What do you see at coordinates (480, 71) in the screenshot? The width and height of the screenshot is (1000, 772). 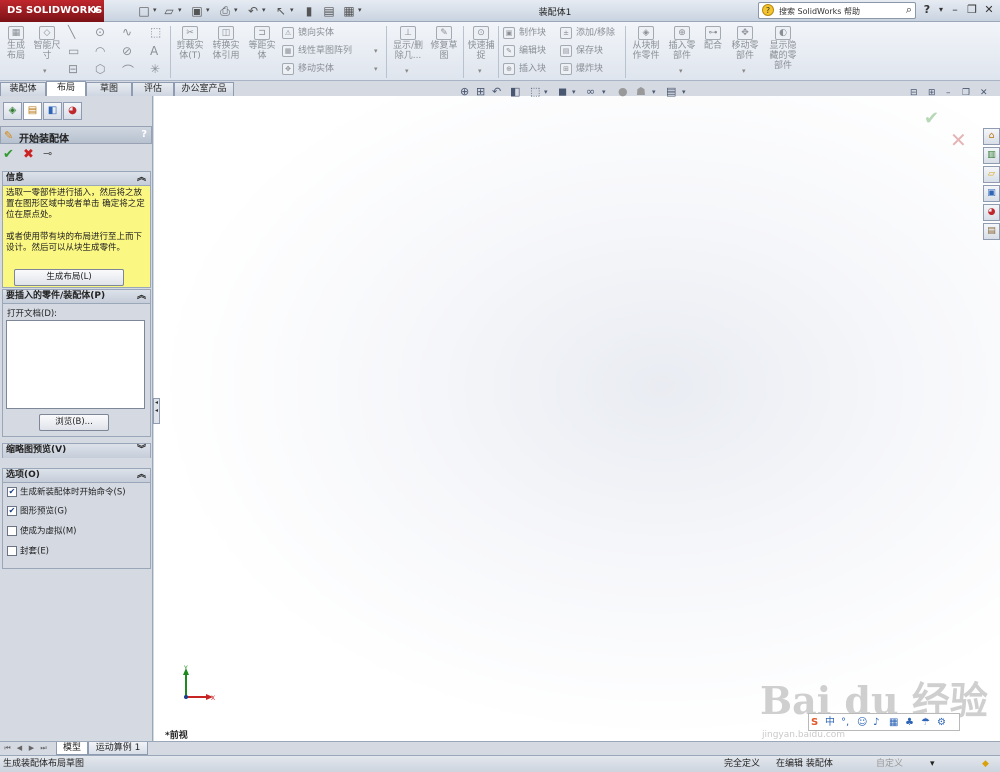 I see `quick-snaps-dropdown-icon: ▾` at bounding box center [480, 71].